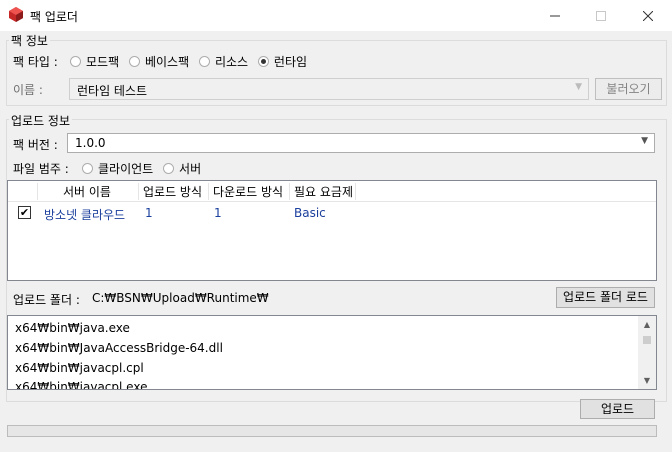 Image resolution: width=672 pixels, height=452 pixels. Describe the element at coordinates (46, 300) in the screenshot. I see `upload-folder-label: 업로드 폴더 :` at that location.